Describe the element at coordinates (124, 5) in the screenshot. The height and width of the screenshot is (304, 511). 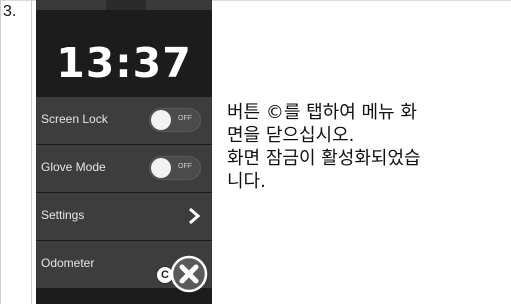
I see `phone-top-bar` at that location.